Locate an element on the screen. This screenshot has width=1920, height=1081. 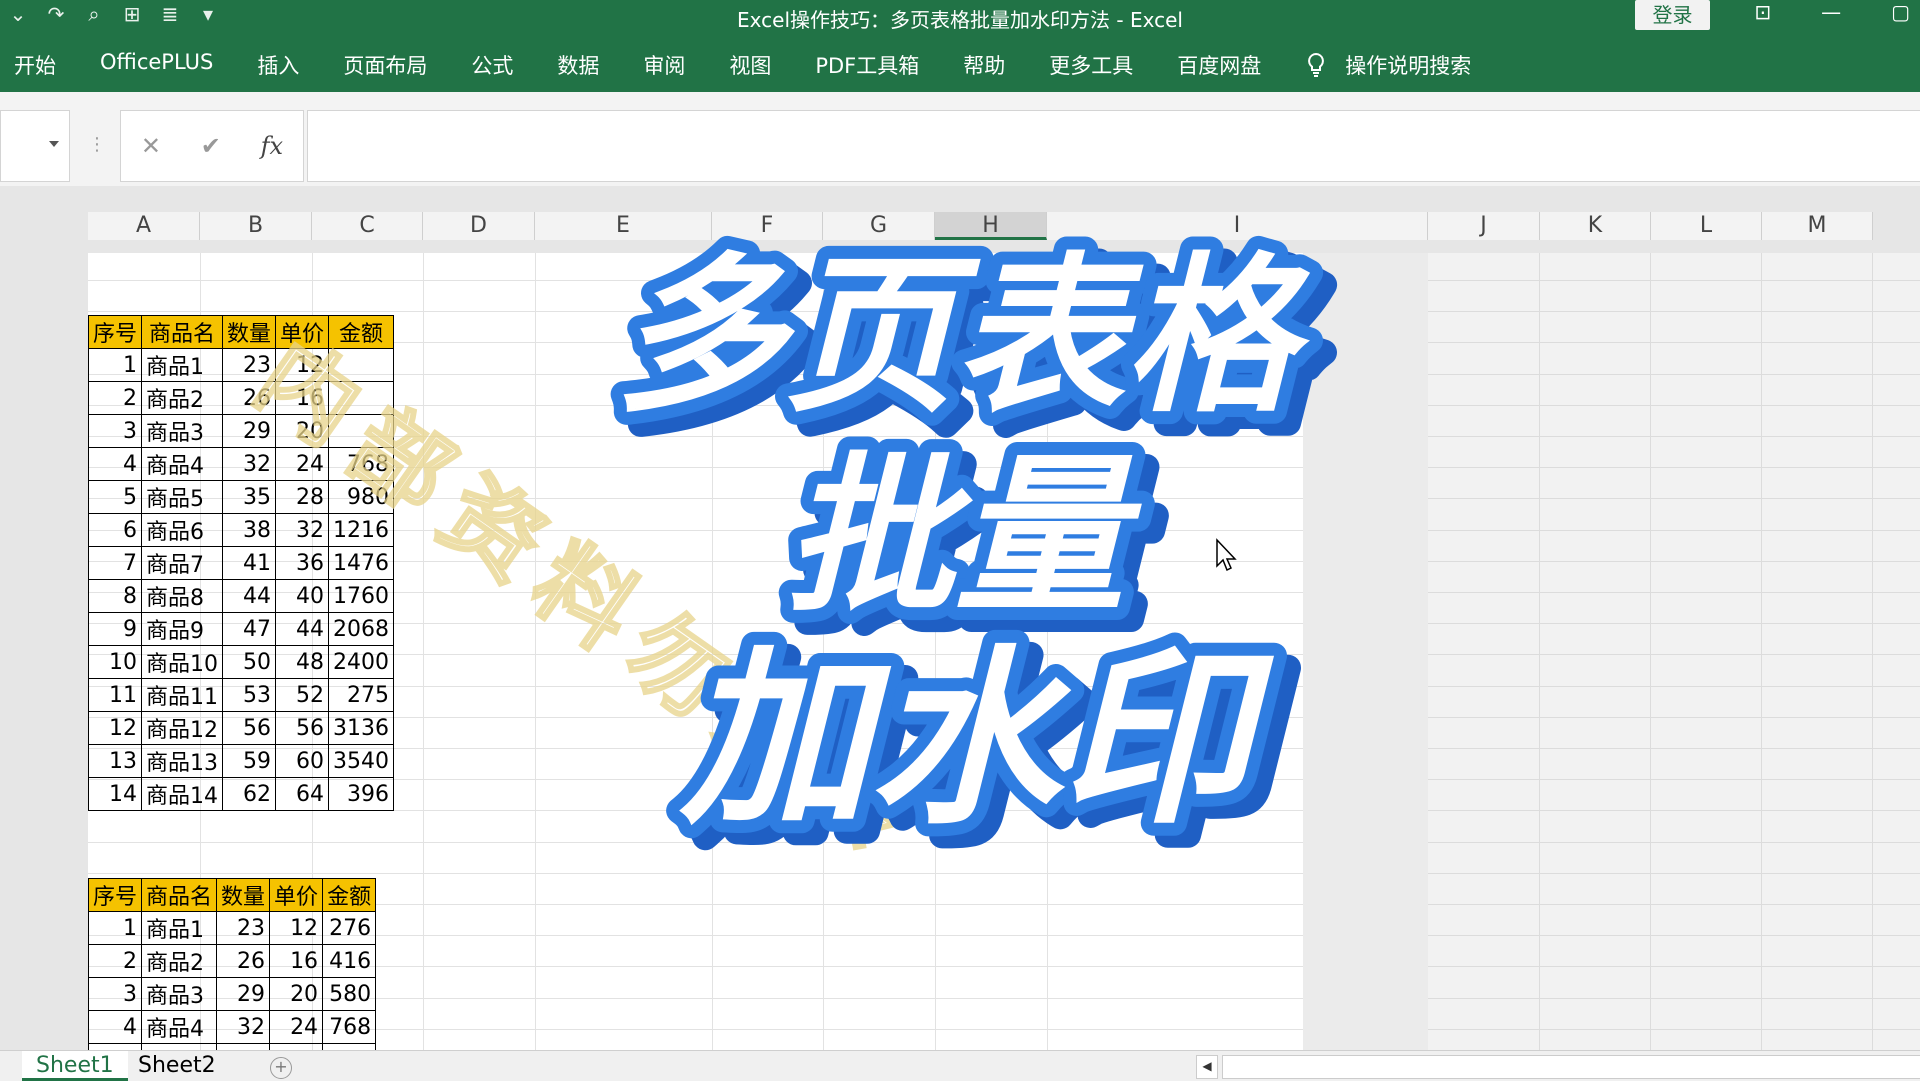
table-cell: 商品10 is located at coordinates (182, 662).